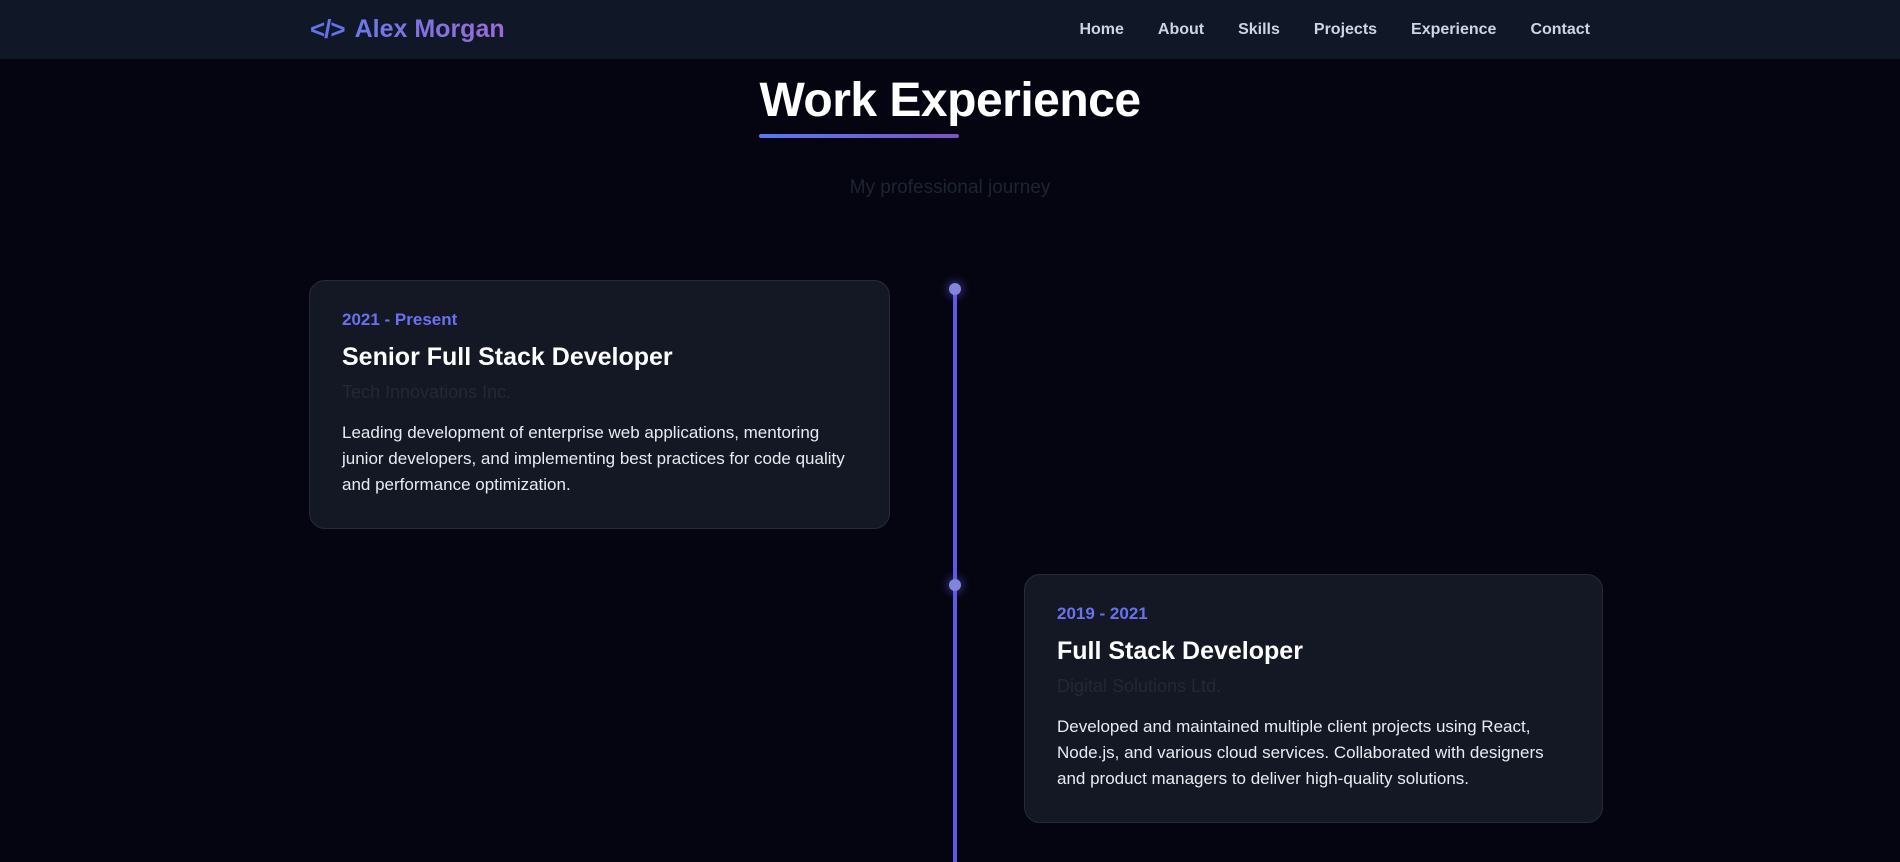  What do you see at coordinates (1181, 30) in the screenshot?
I see `nav-link-about: About` at bounding box center [1181, 30].